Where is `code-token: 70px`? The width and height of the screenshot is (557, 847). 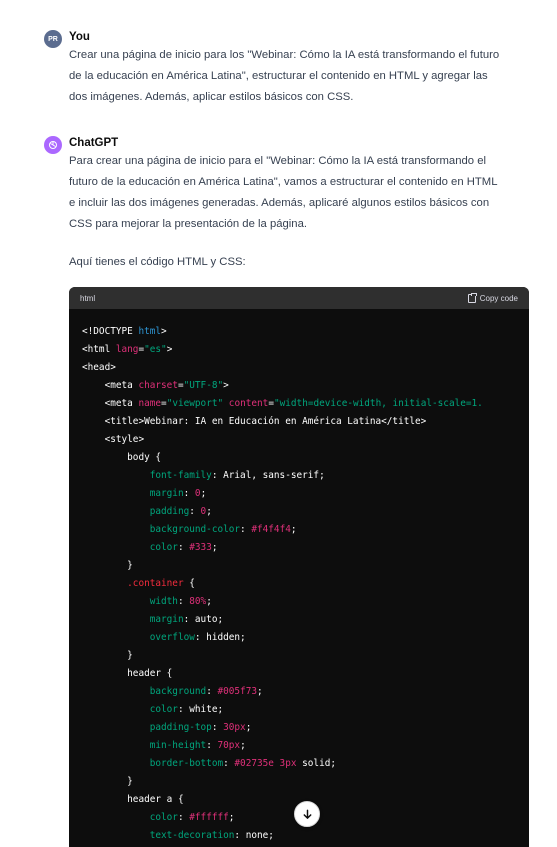 code-token: 70px is located at coordinates (229, 745).